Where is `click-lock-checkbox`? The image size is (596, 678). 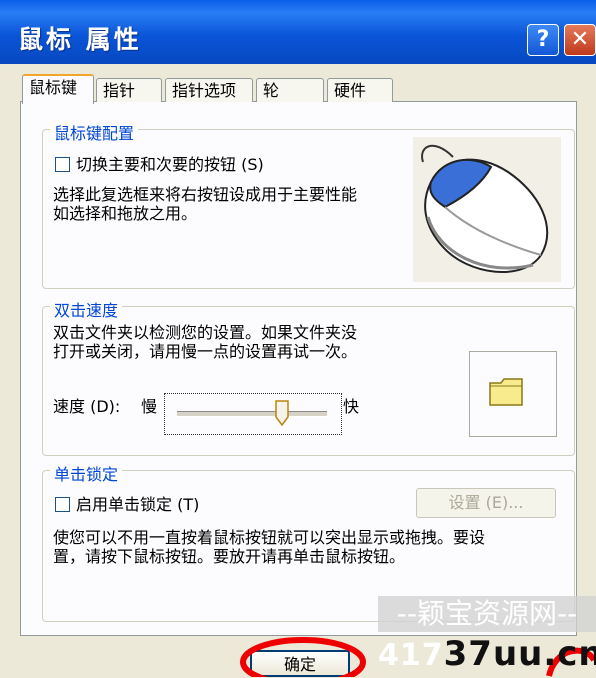 click-lock-checkbox is located at coordinates (62, 504).